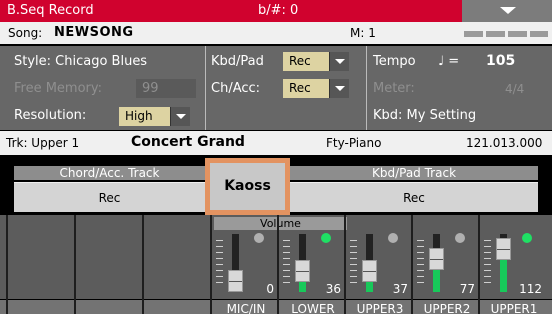 The image size is (552, 314). Describe the element at coordinates (467, 289) in the screenshot. I see `channel-volume-value: 77` at that location.